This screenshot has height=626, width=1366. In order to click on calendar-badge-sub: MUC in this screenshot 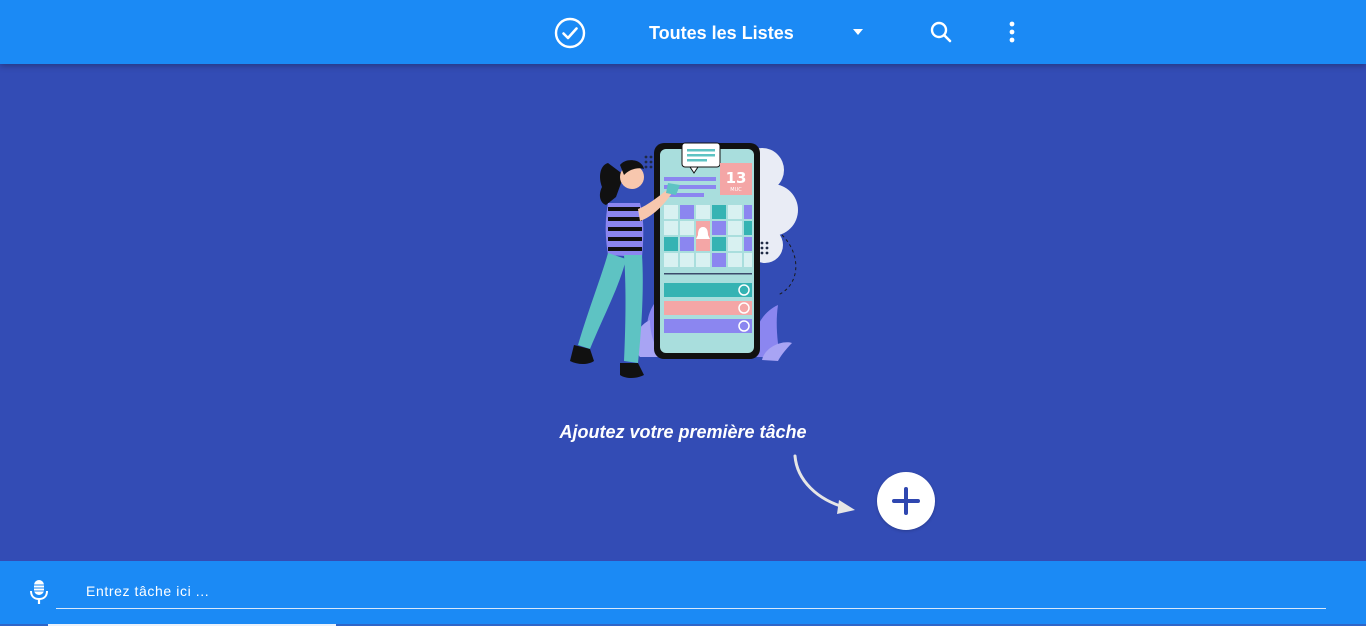, I will do `click(736, 190)`.